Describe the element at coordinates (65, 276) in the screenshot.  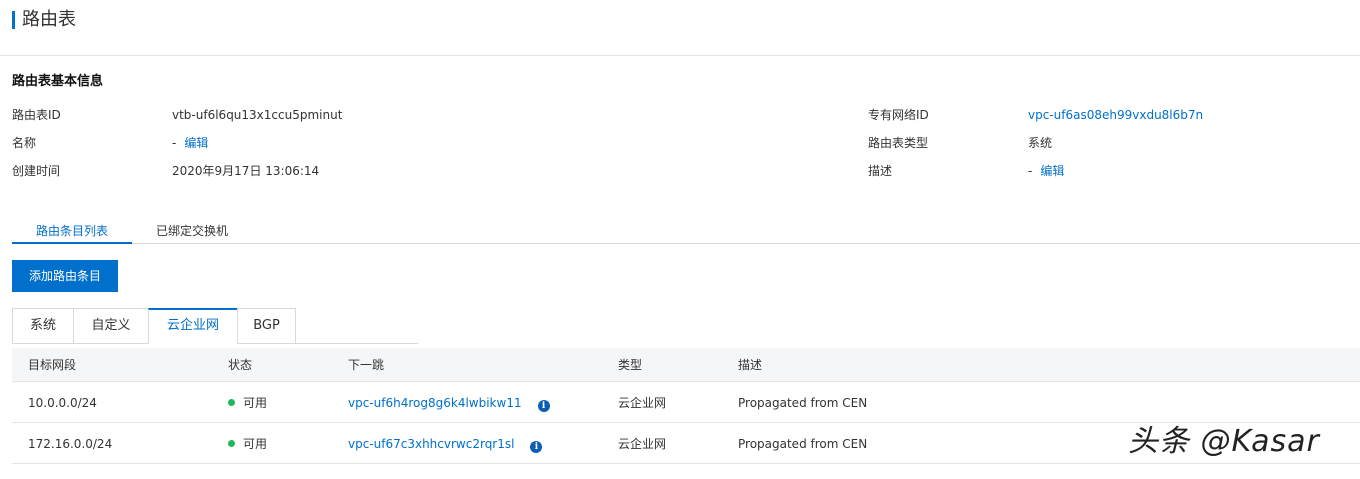
I see `add-route-entry-button: 添加路由条目` at that location.